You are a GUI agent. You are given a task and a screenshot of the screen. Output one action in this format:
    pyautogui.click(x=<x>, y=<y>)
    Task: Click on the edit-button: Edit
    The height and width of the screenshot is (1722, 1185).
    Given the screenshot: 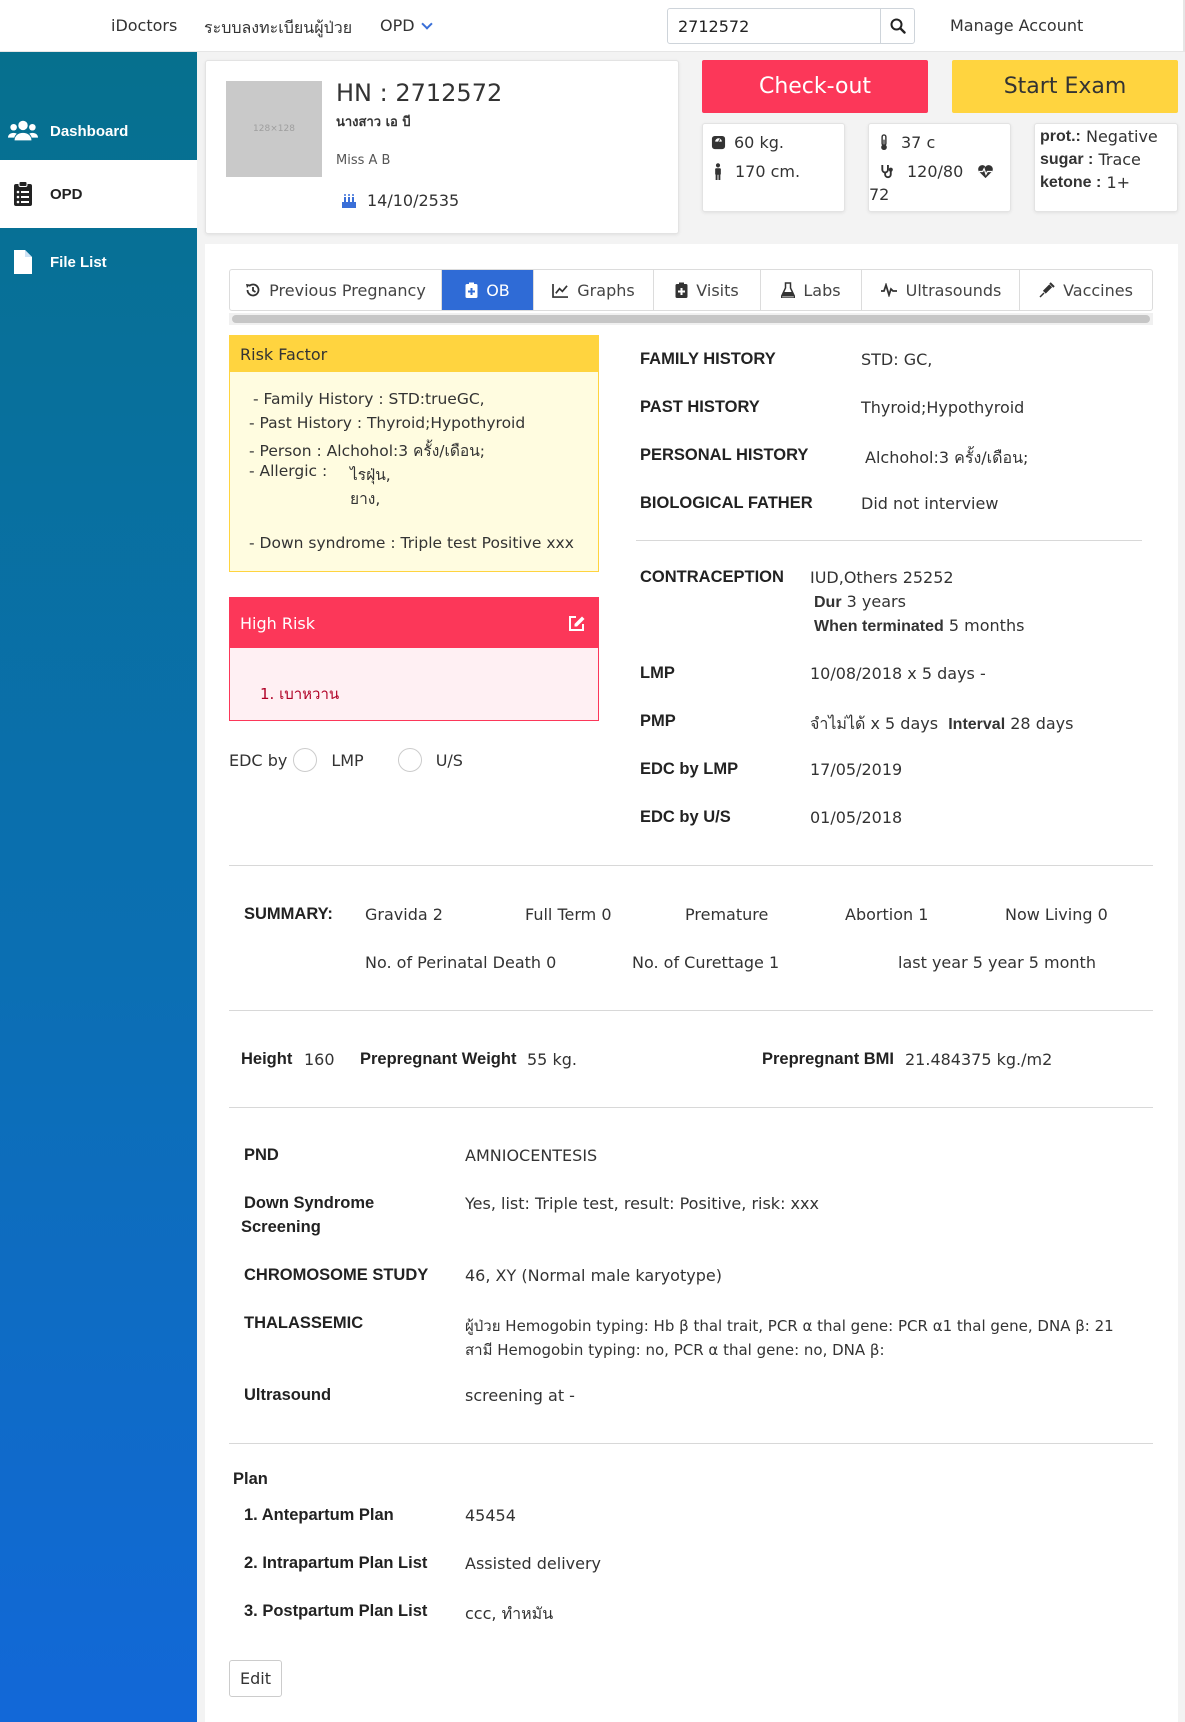 What is the action you would take?
    pyautogui.click(x=255, y=1678)
    